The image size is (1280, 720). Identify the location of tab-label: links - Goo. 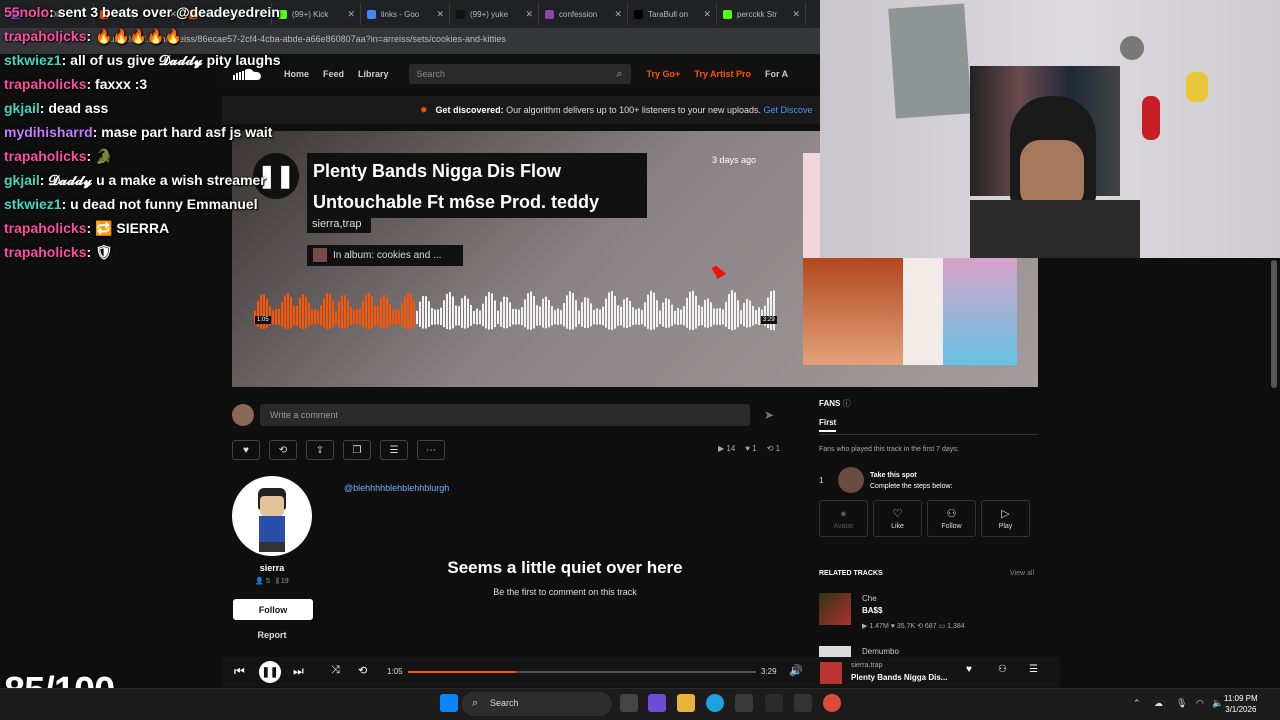
(400, 14).